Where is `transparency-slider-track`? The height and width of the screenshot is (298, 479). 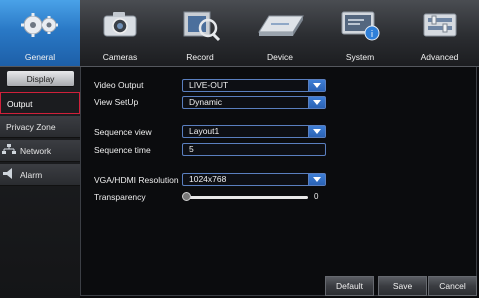 transparency-slider-track is located at coordinates (248, 197).